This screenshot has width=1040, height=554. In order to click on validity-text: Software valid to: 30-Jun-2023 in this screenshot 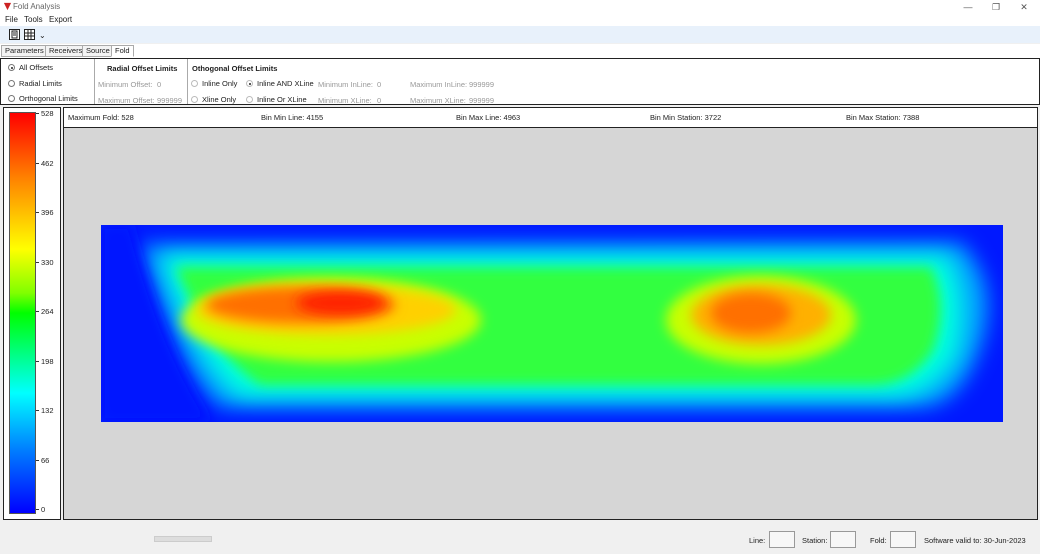, I will do `click(975, 540)`.